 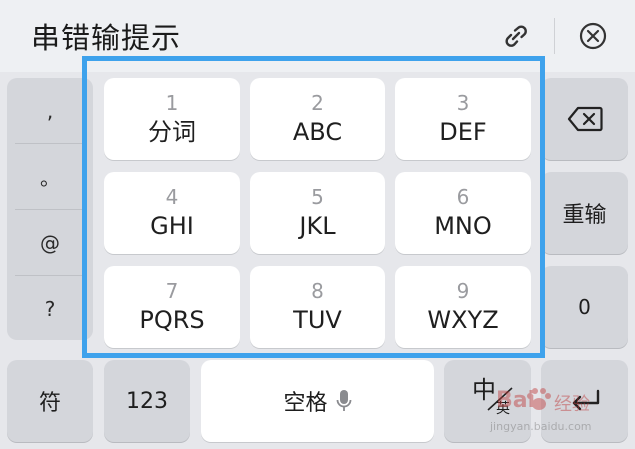 I want to click on key-9: 9 WXYZ, so click(x=463, y=307).